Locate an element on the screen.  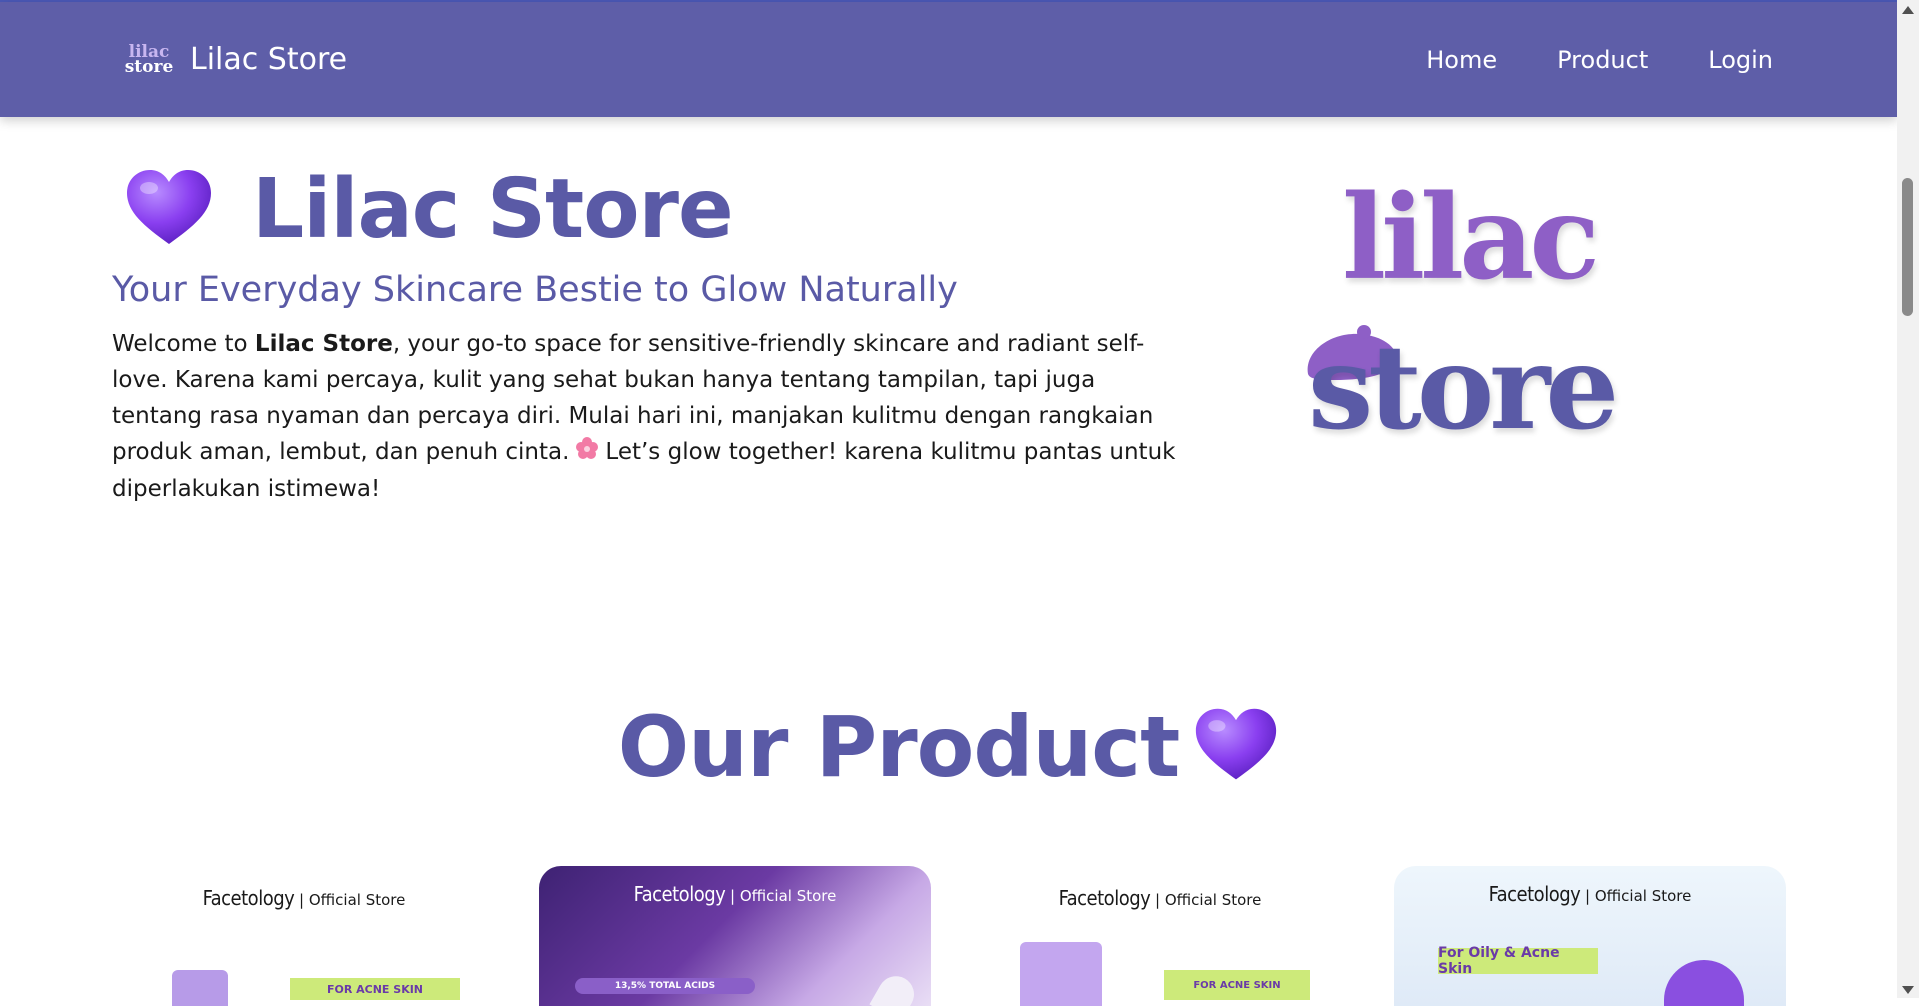
product-card-tag: 13,5% TOTAL ACIDS is located at coordinates (665, 986).